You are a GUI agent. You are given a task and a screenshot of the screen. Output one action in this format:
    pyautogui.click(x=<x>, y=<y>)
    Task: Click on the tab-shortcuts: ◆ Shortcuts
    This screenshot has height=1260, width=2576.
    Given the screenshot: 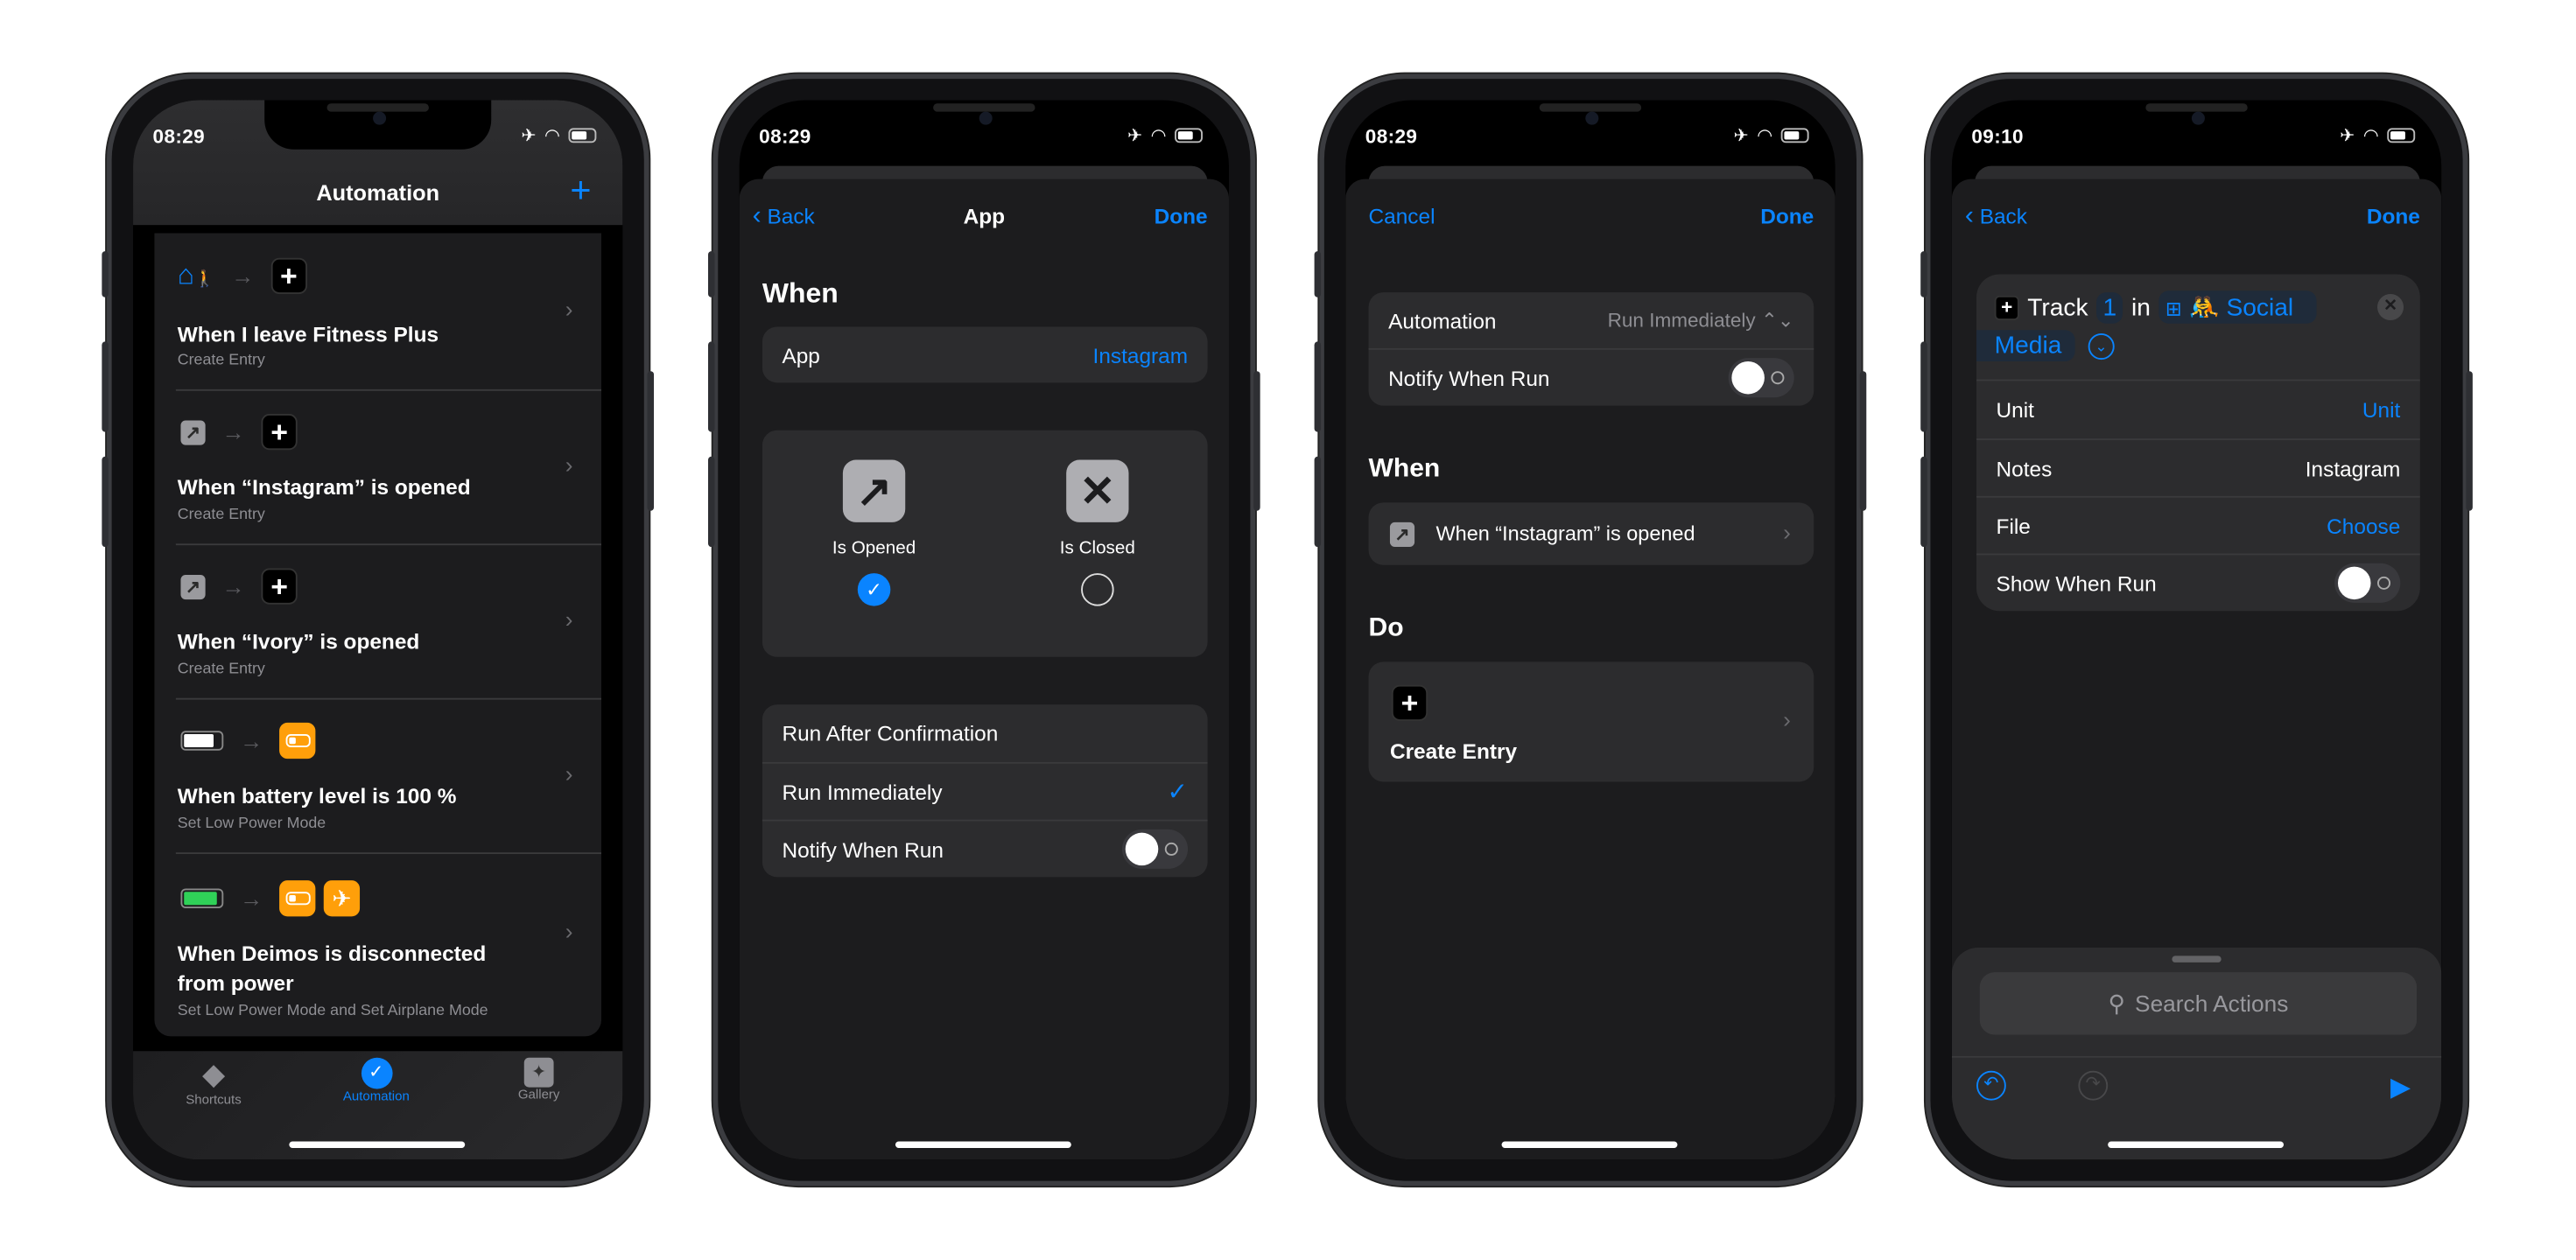 What is the action you would take?
    pyautogui.click(x=214, y=1082)
    